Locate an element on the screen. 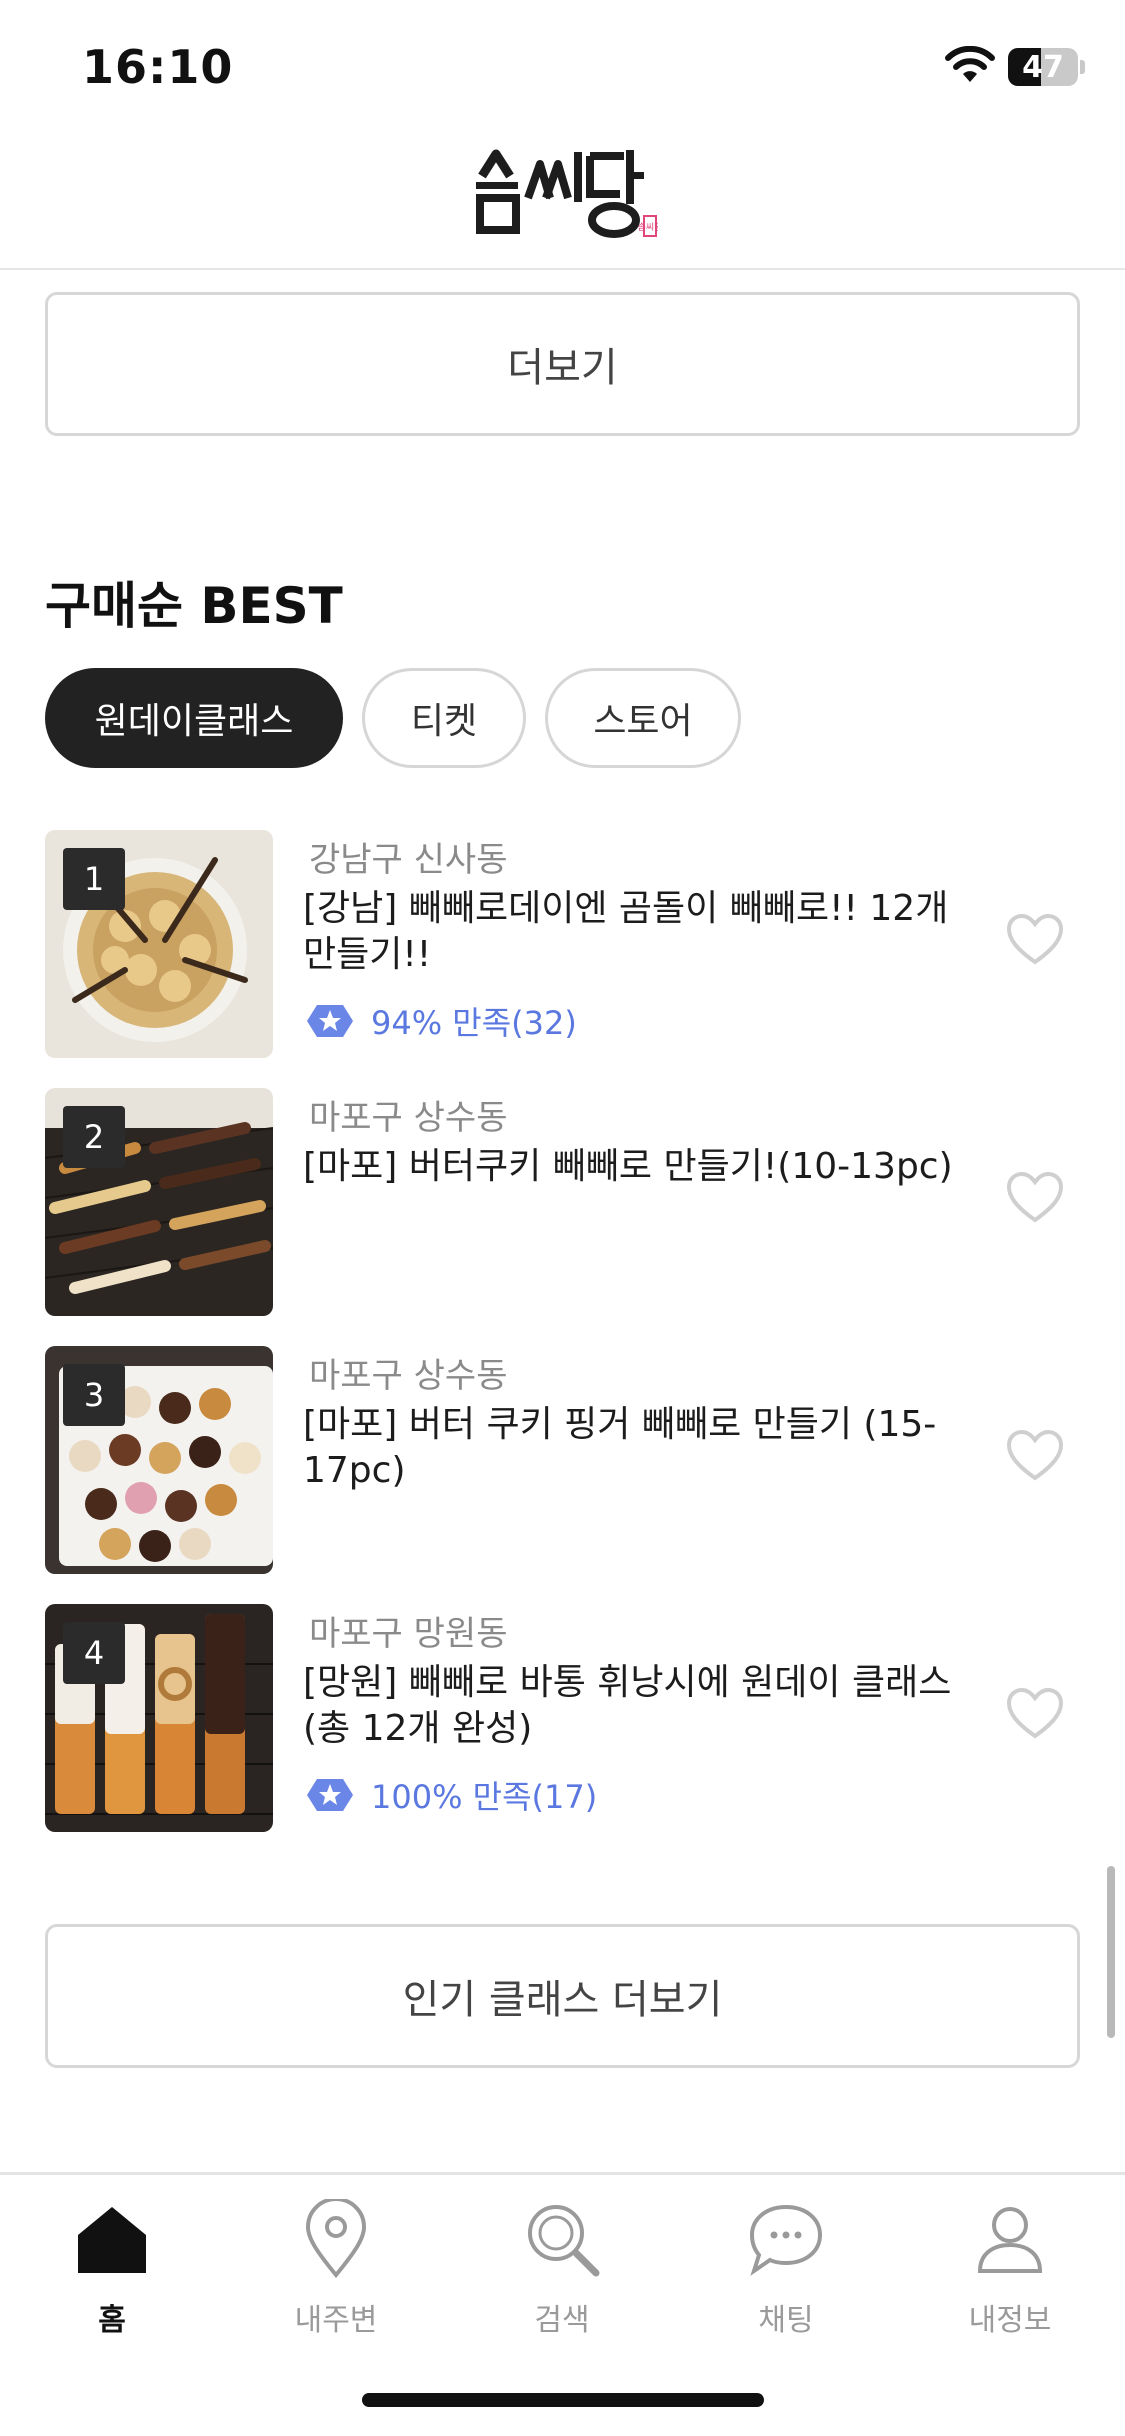 The image size is (1125, 2436). tab-nearby: 내주변 is located at coordinates (336, 2269).